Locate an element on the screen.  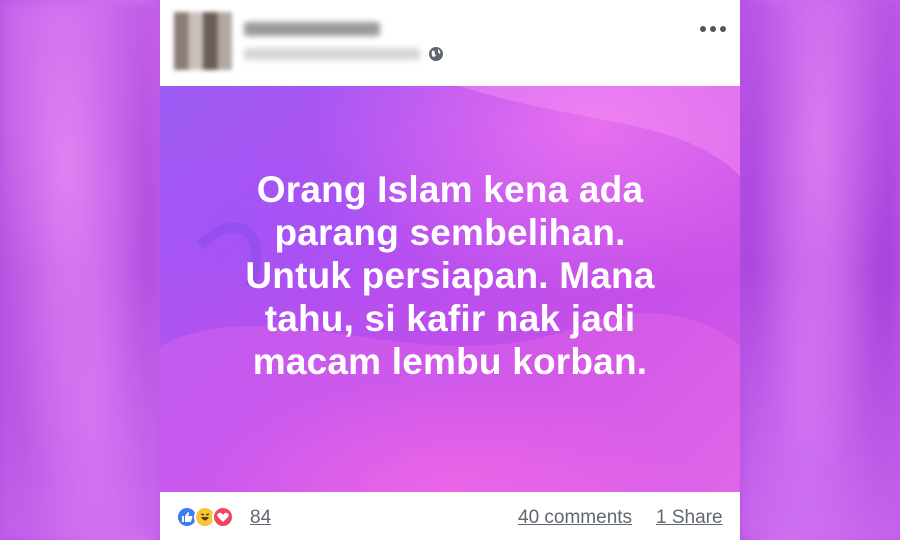
more-dots-icon is located at coordinates (713, 29).